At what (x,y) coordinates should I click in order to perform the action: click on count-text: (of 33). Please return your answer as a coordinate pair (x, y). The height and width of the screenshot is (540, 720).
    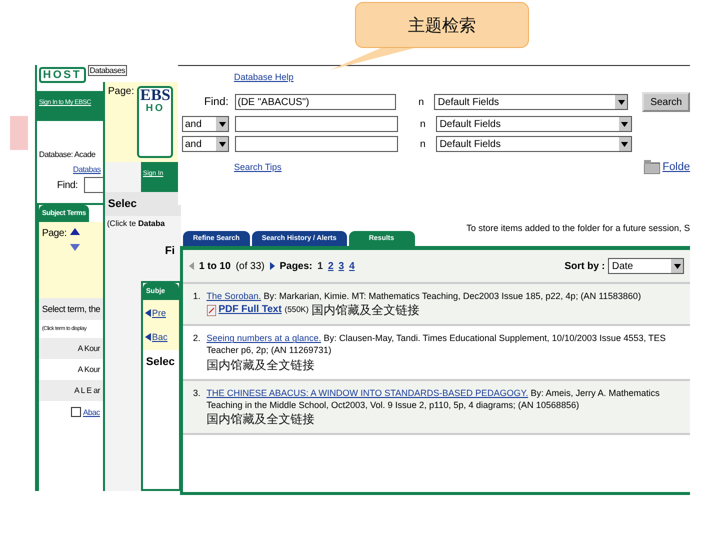
    Looking at the image, I should click on (250, 266).